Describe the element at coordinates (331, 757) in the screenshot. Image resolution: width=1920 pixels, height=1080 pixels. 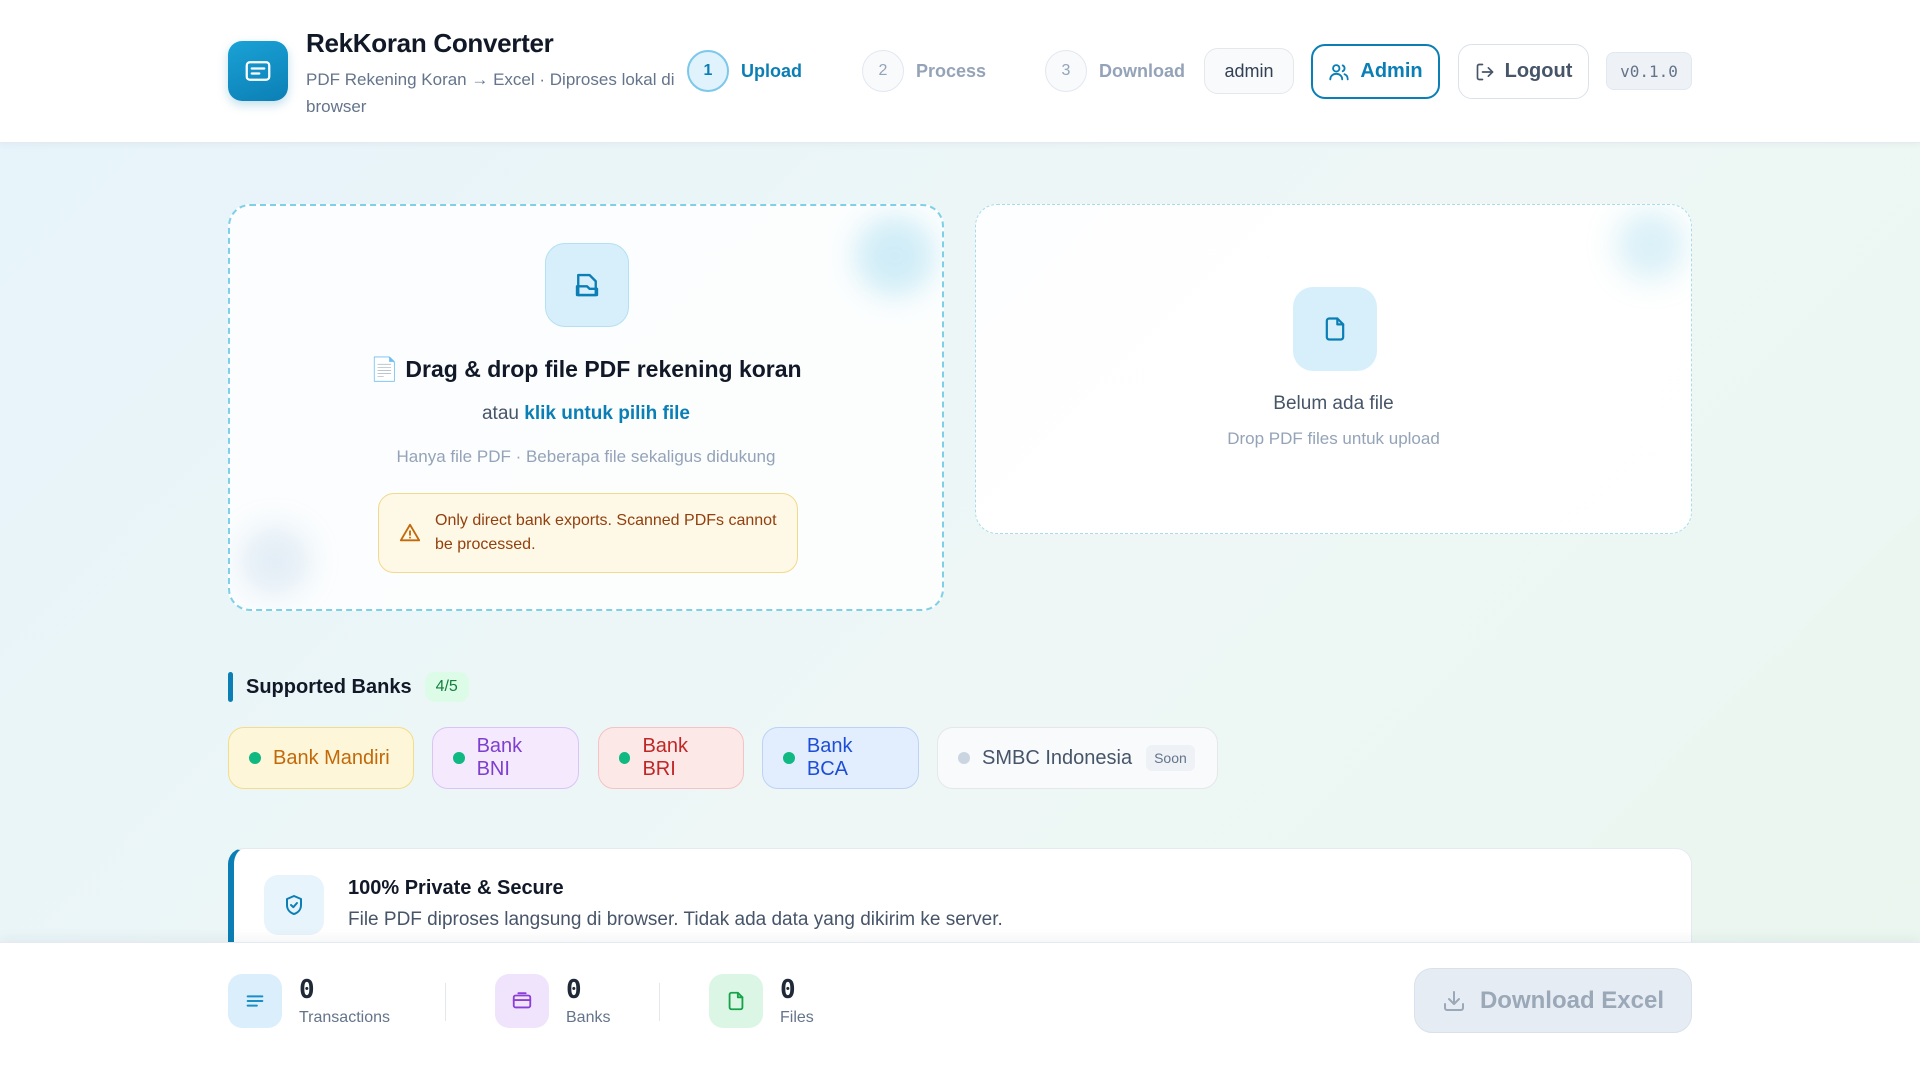
I see `bank-name: Bank Mandiri` at that location.